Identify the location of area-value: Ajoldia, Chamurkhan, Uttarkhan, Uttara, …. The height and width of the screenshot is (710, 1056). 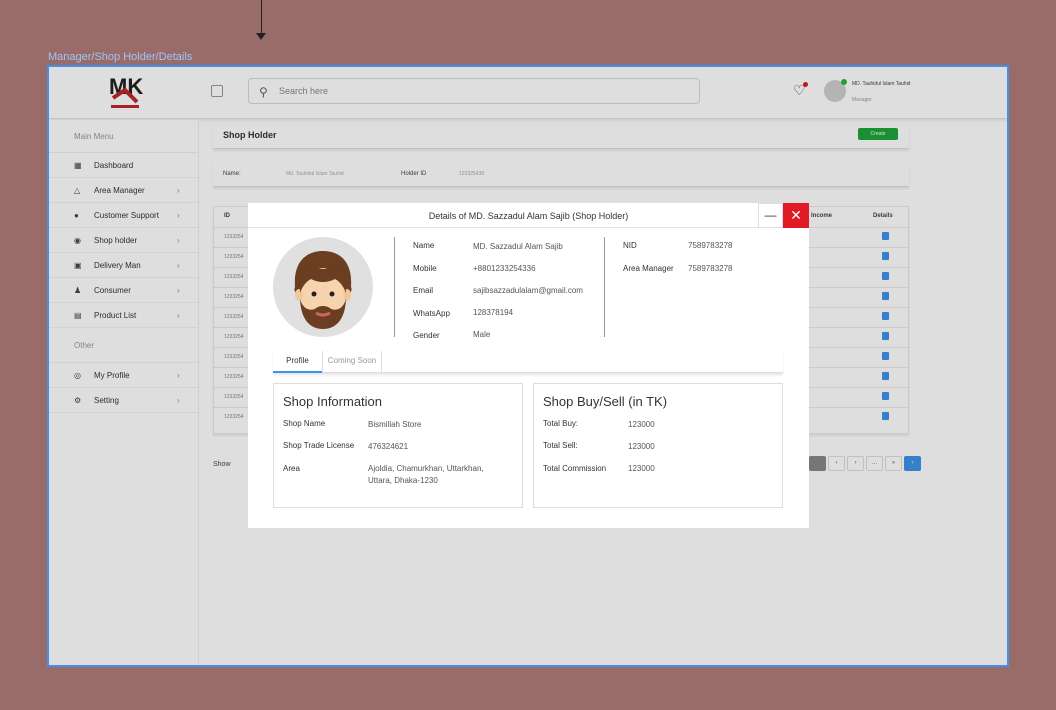
(426, 474).